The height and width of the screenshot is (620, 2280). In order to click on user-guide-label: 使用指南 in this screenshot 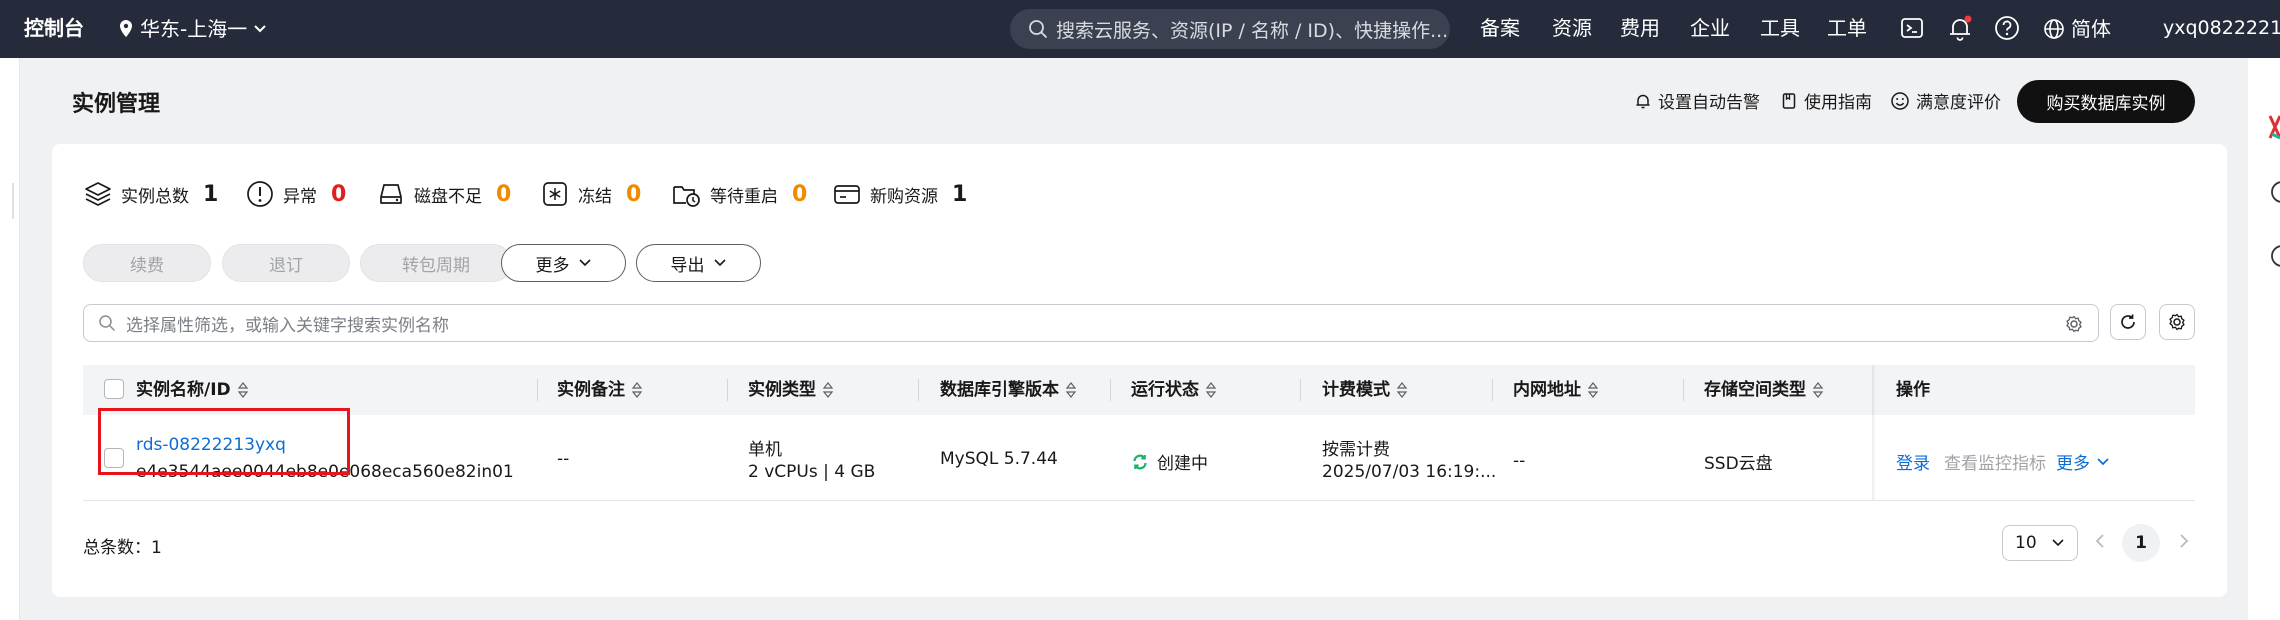, I will do `click(1838, 103)`.